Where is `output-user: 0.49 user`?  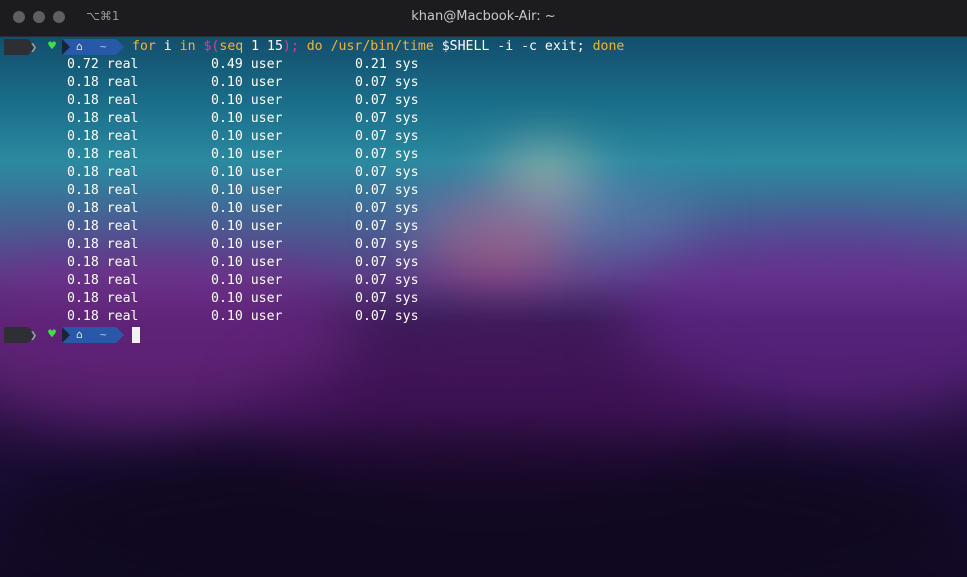 output-user: 0.49 user is located at coordinates (247, 64).